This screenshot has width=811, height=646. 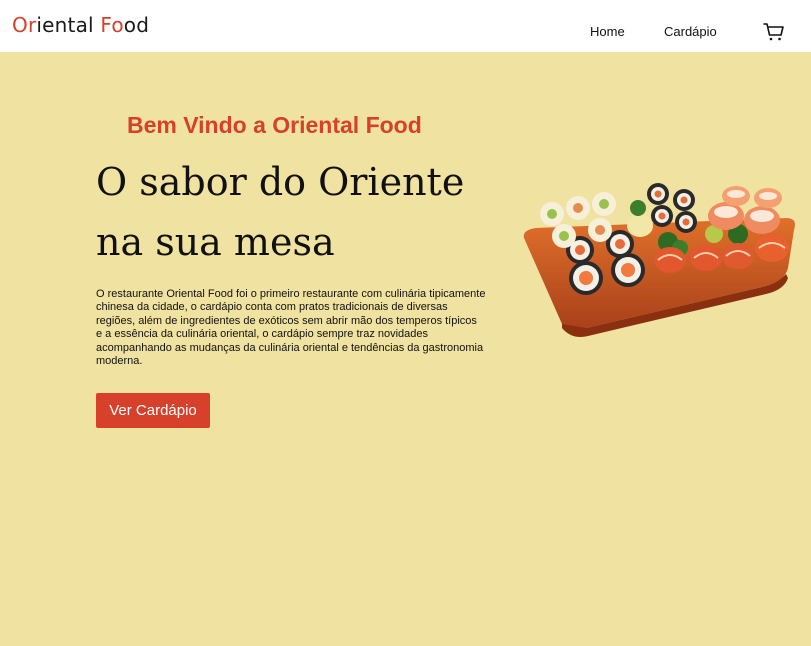 I want to click on hero-headline: O sabor do Oriente na sua mesa, so click(x=306, y=212).